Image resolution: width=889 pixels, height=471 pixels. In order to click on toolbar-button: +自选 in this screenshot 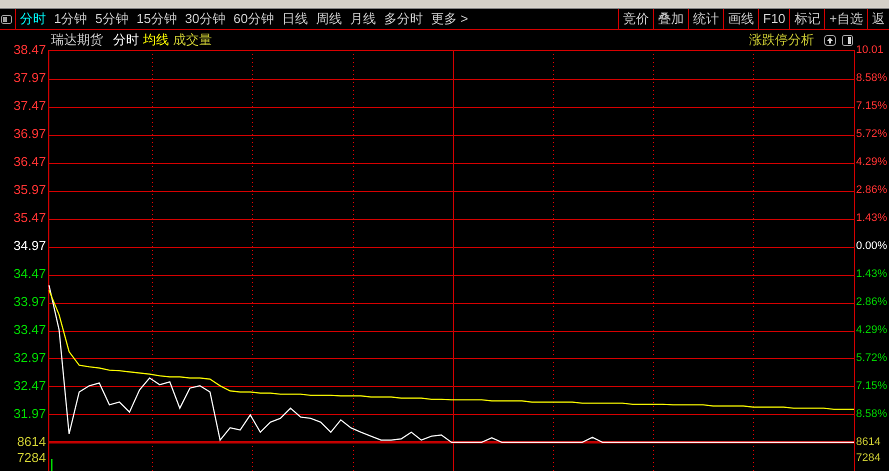, I will do `click(845, 19)`.